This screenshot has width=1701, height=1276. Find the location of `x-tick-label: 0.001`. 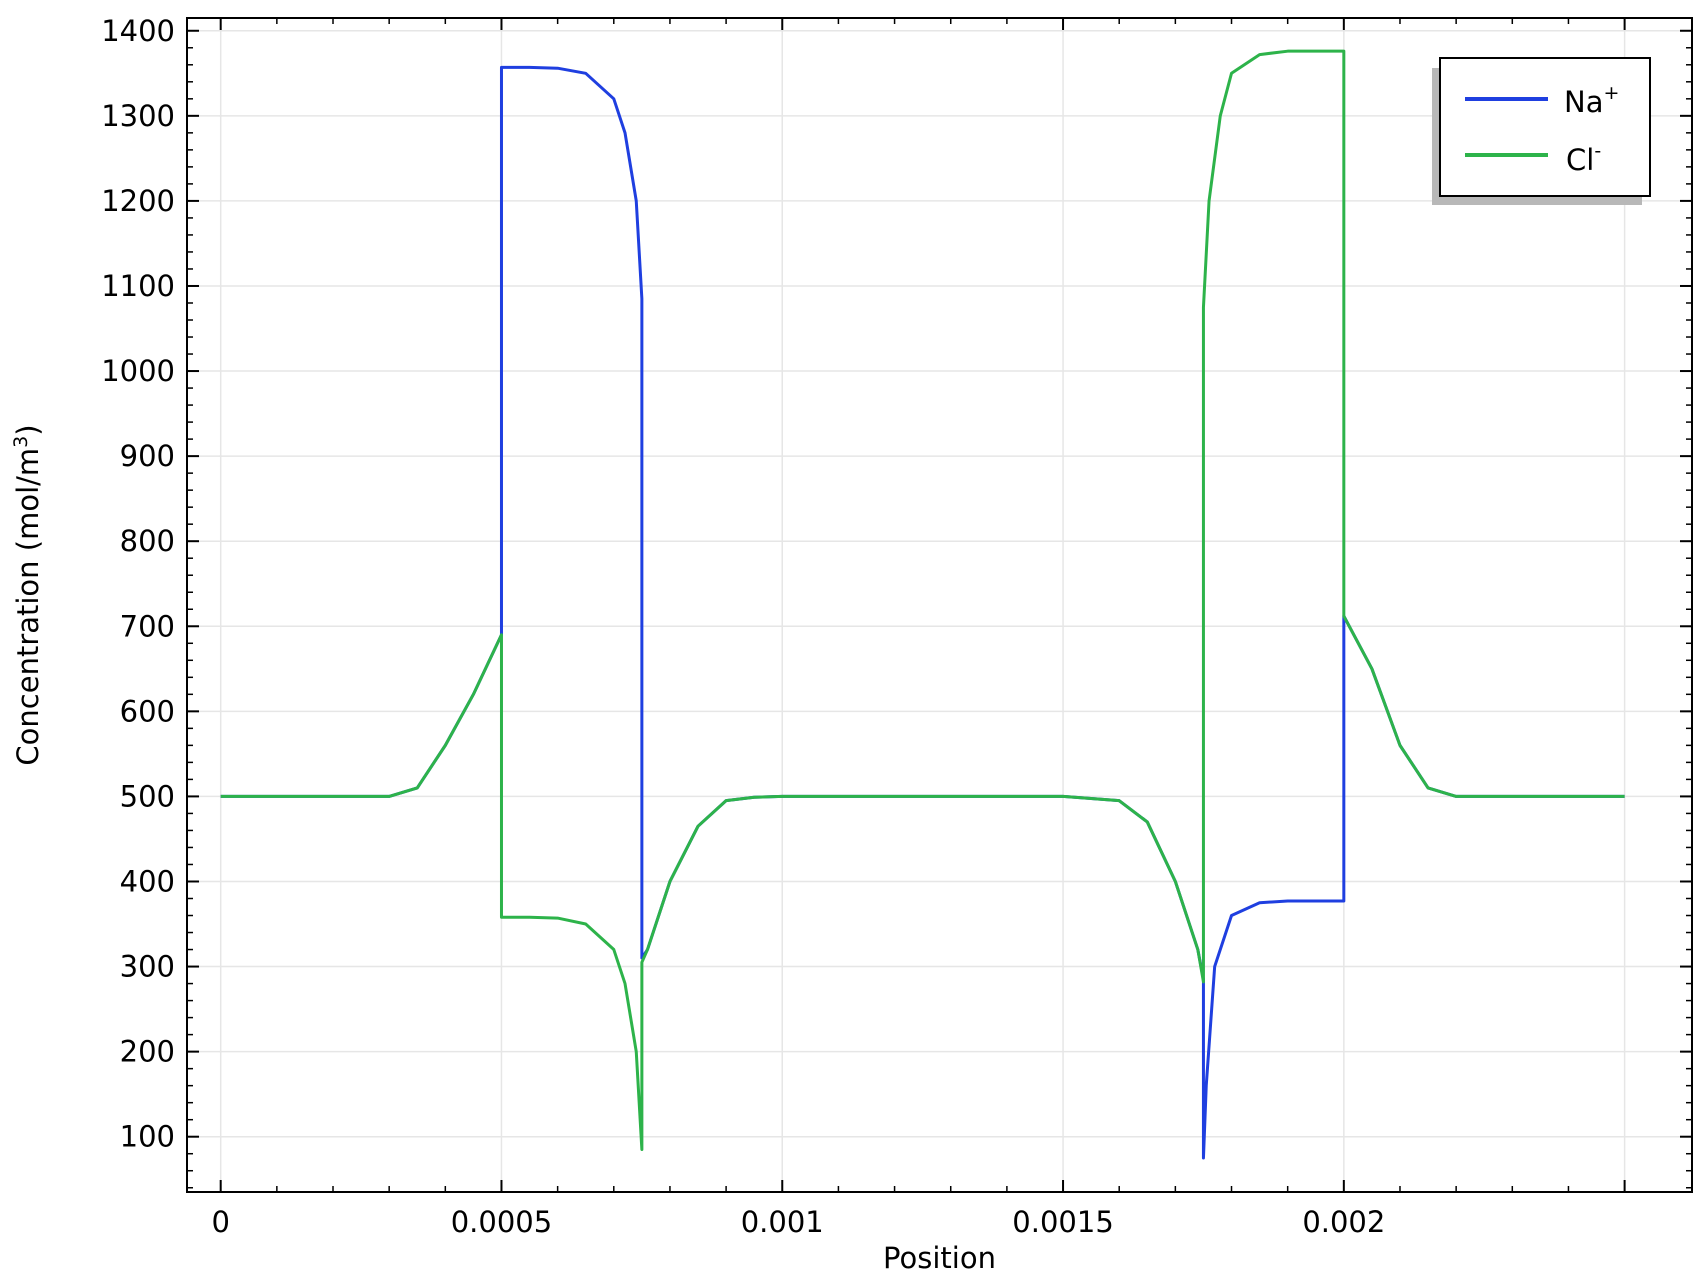

x-tick-label: 0.001 is located at coordinates (782, 1222).